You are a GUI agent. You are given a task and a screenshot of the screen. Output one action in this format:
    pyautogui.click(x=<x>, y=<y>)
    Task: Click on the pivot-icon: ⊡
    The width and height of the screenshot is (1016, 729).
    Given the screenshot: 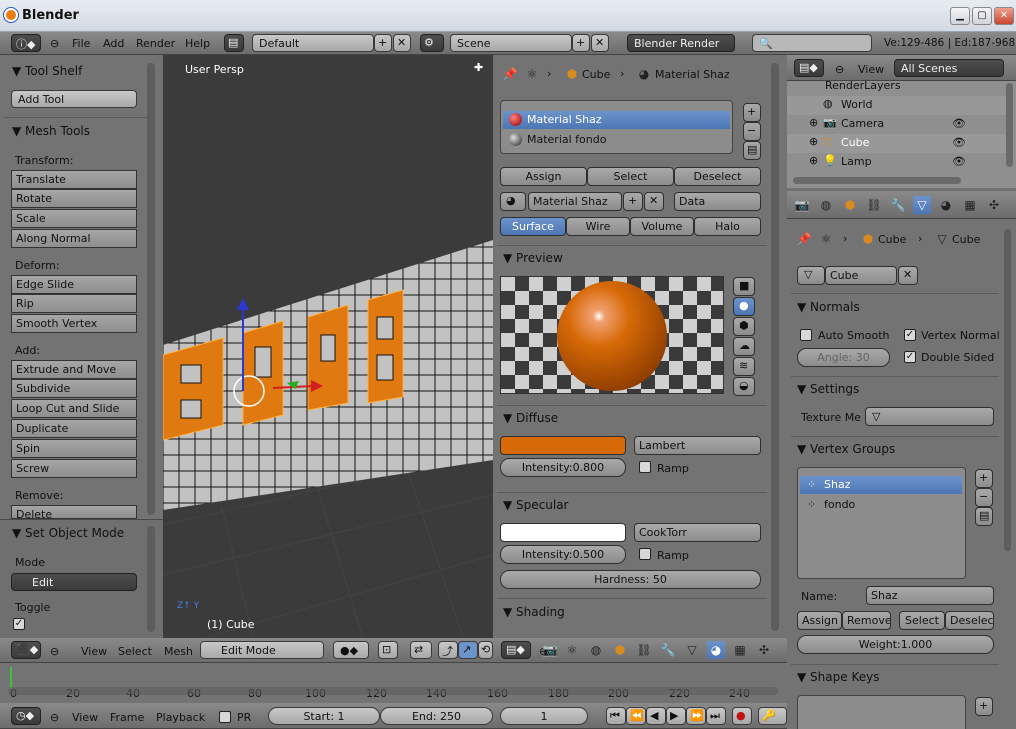 What is the action you would take?
    pyautogui.click(x=388, y=650)
    